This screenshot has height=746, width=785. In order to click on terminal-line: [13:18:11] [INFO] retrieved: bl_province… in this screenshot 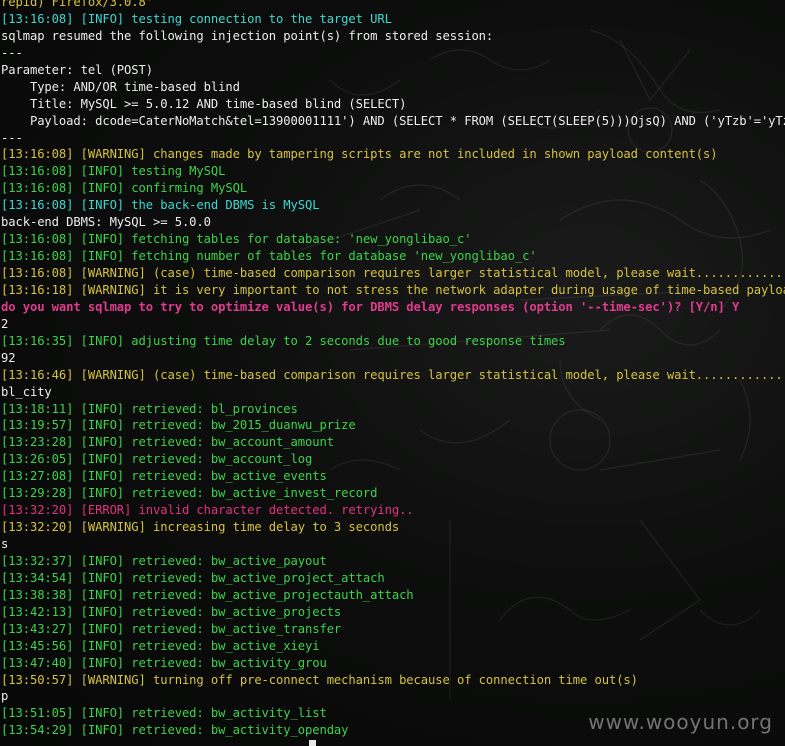, I will do `click(149, 408)`.